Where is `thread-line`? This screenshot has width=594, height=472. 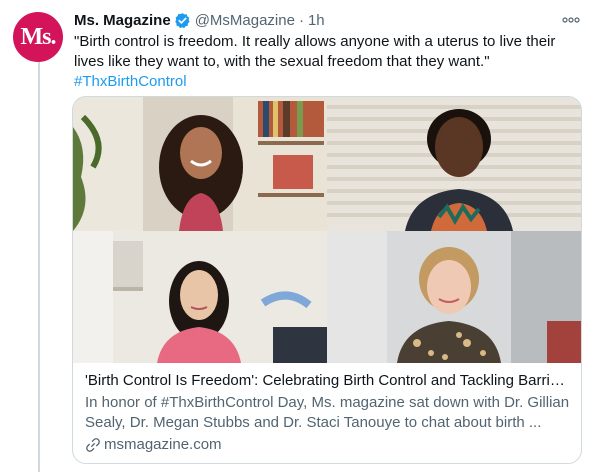
thread-line is located at coordinates (39, 265).